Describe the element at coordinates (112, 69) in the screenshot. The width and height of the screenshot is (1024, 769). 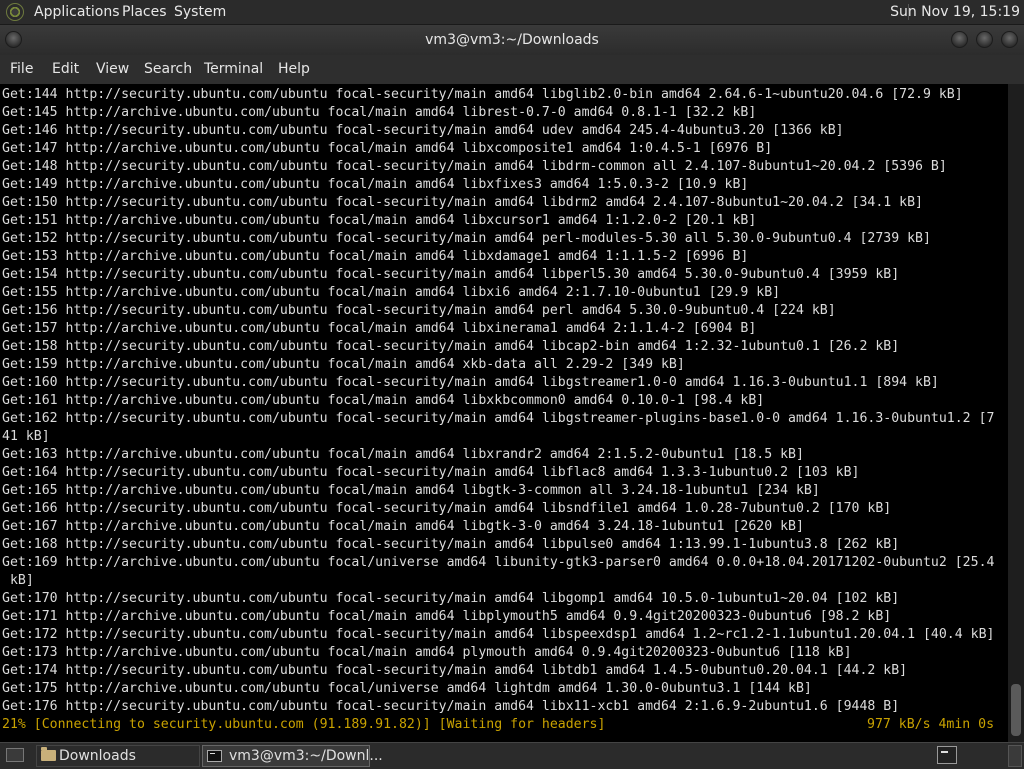
I see `menu-view: View` at that location.